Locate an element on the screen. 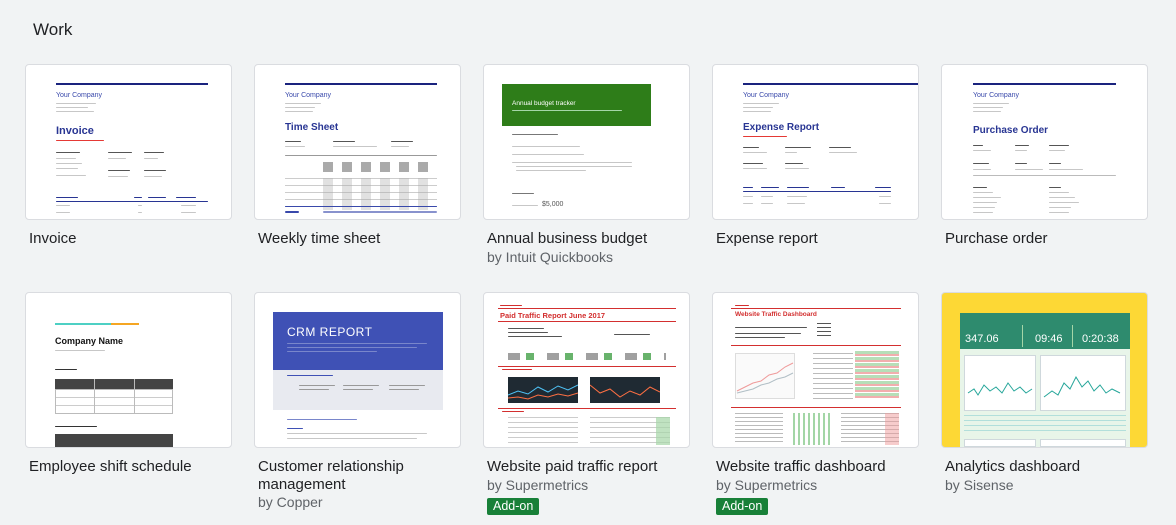 This screenshot has width=1176, height=525. template-thumbnail: CRM REPORT is located at coordinates (357, 370).